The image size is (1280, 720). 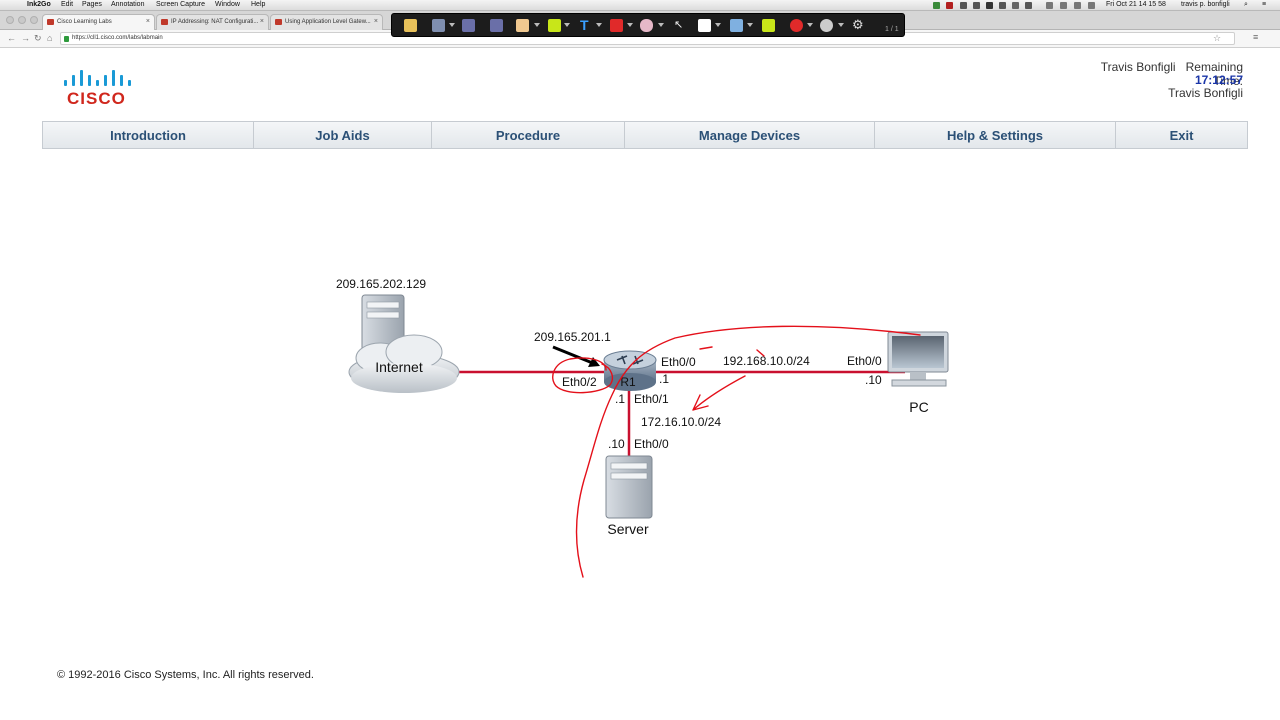 What do you see at coordinates (651, 444) in the screenshot?
I see `server-iface-label: Eth0/0` at bounding box center [651, 444].